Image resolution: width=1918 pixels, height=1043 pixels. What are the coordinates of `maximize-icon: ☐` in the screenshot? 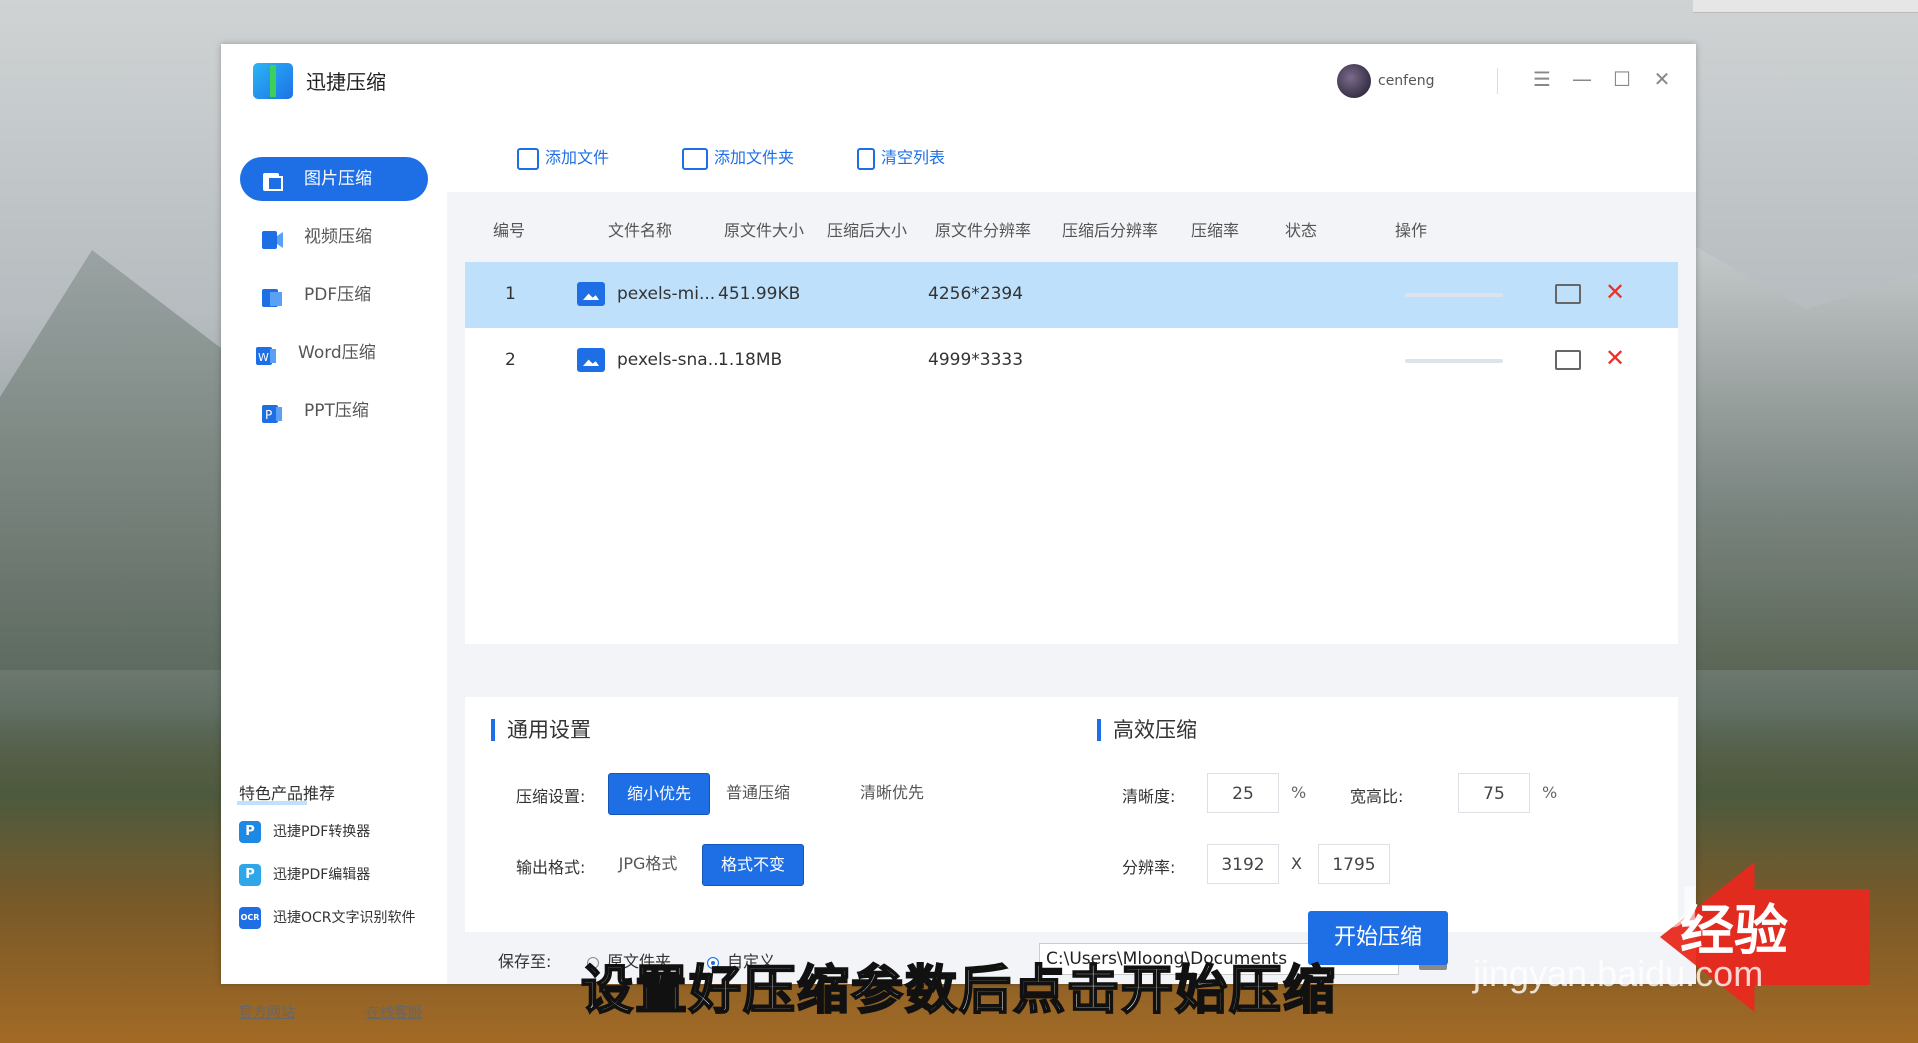 It's located at (1622, 79).